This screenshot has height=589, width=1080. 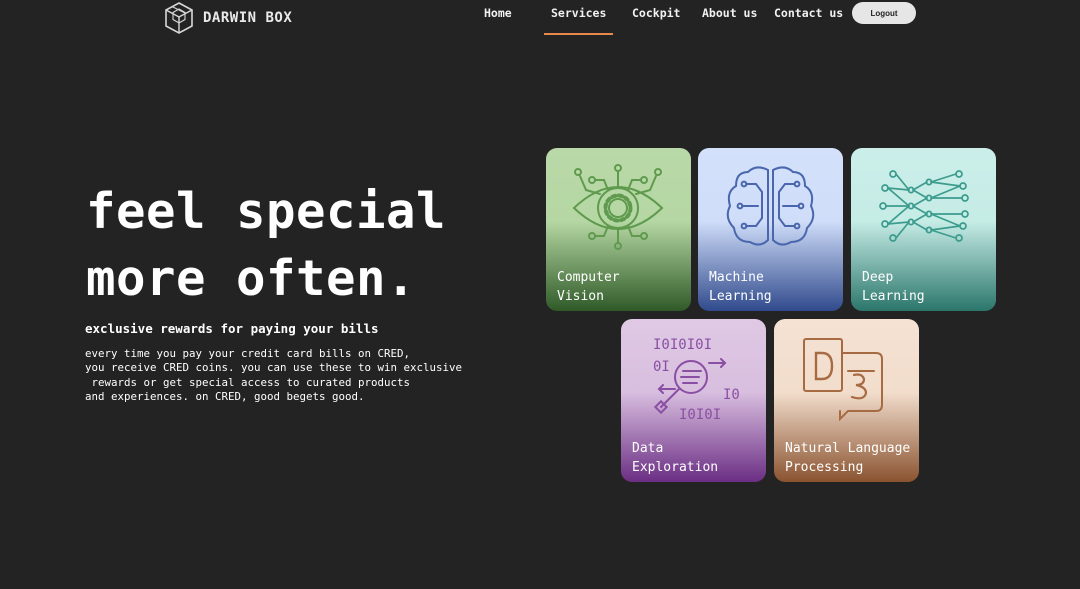 I want to click on brain-circuit-icon, so click(x=770, y=206).